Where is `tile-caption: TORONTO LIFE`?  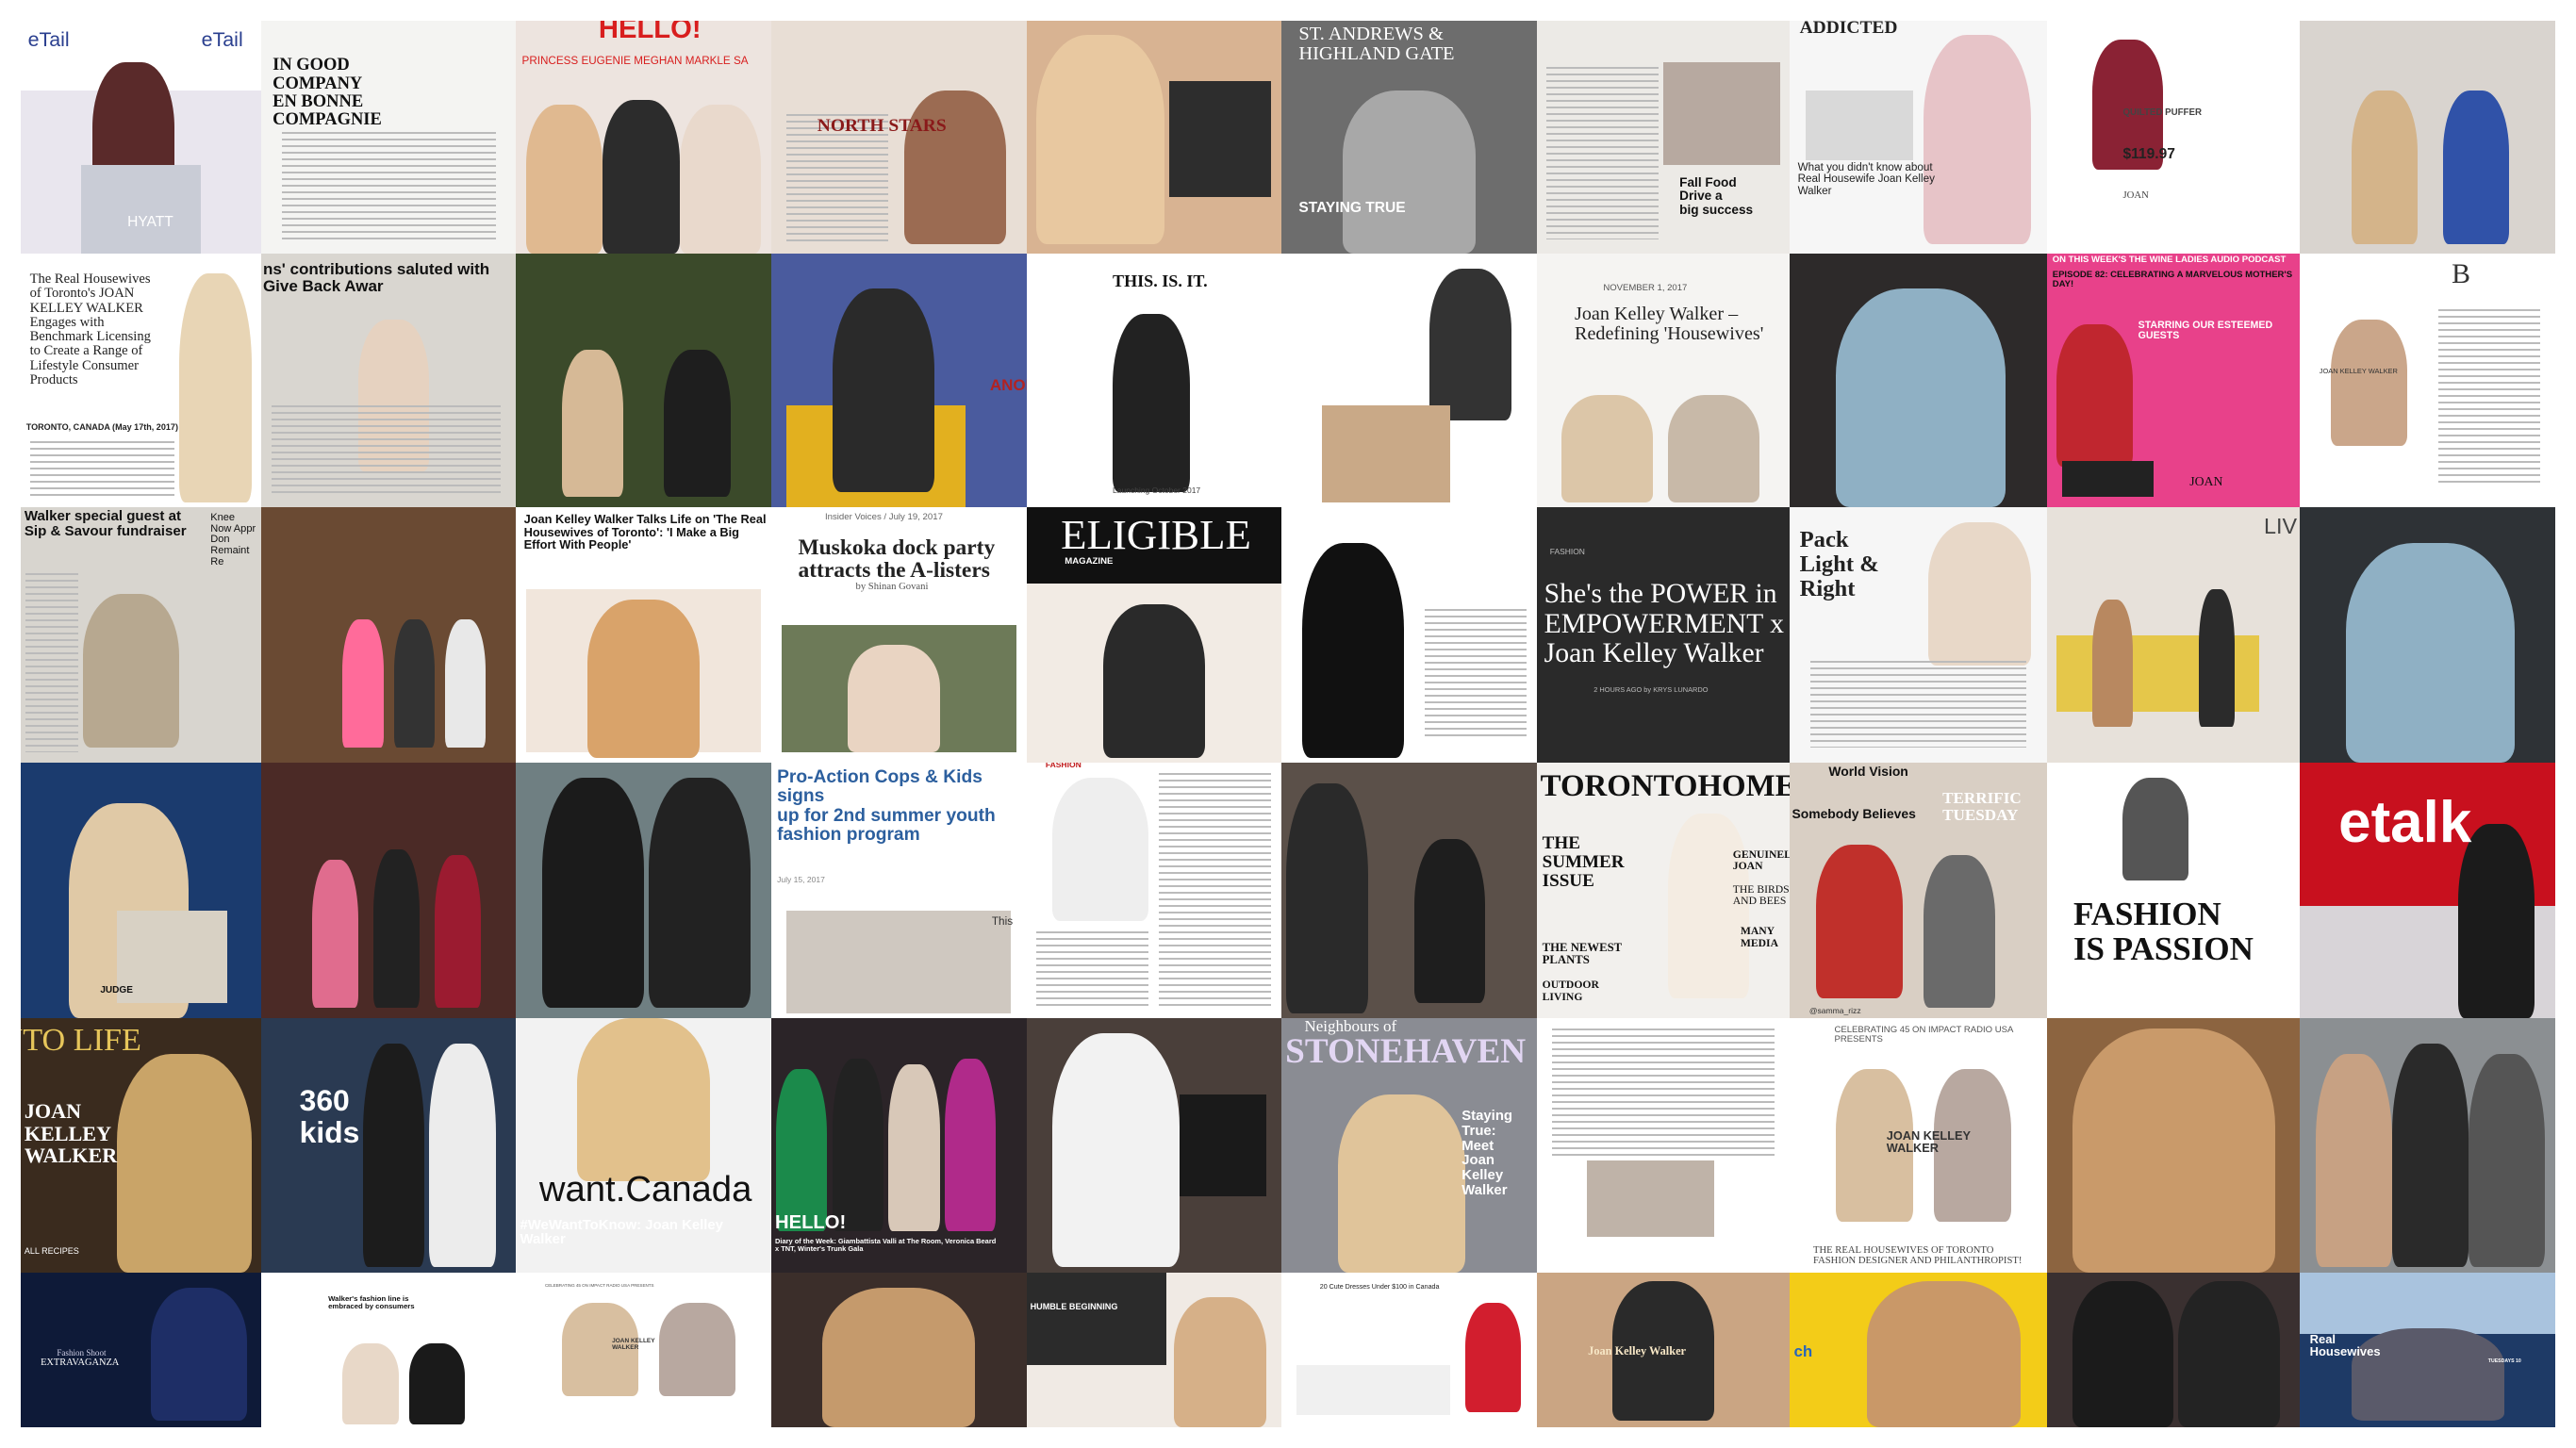 tile-caption: TORONTO LIFE is located at coordinates (81, 1041).